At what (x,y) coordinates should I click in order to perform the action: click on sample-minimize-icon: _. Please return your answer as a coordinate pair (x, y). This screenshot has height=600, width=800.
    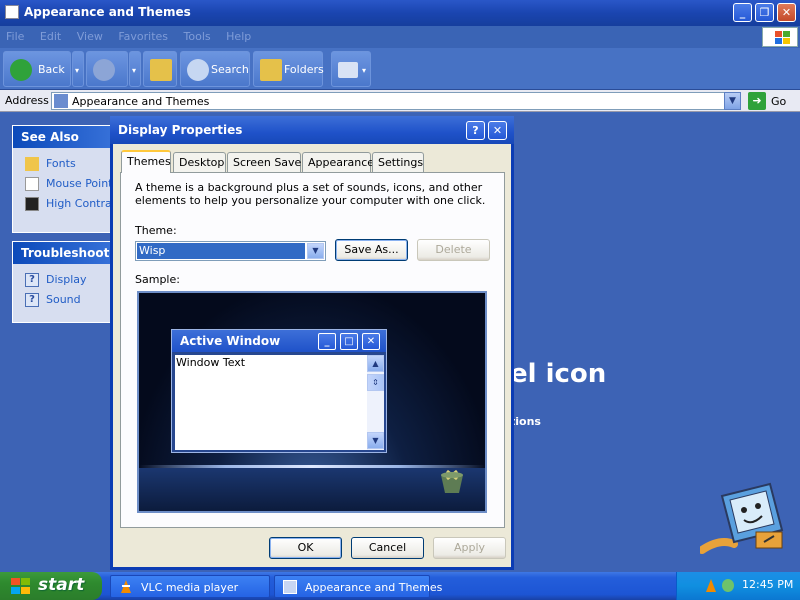
    Looking at the image, I should click on (327, 341).